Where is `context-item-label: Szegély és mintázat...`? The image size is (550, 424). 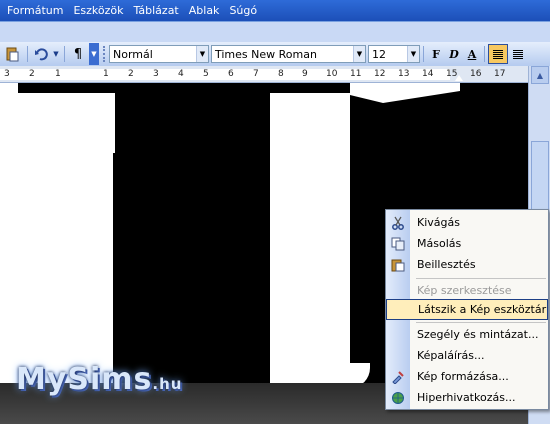 context-item-label: Szegély és mintázat... is located at coordinates (478, 334).